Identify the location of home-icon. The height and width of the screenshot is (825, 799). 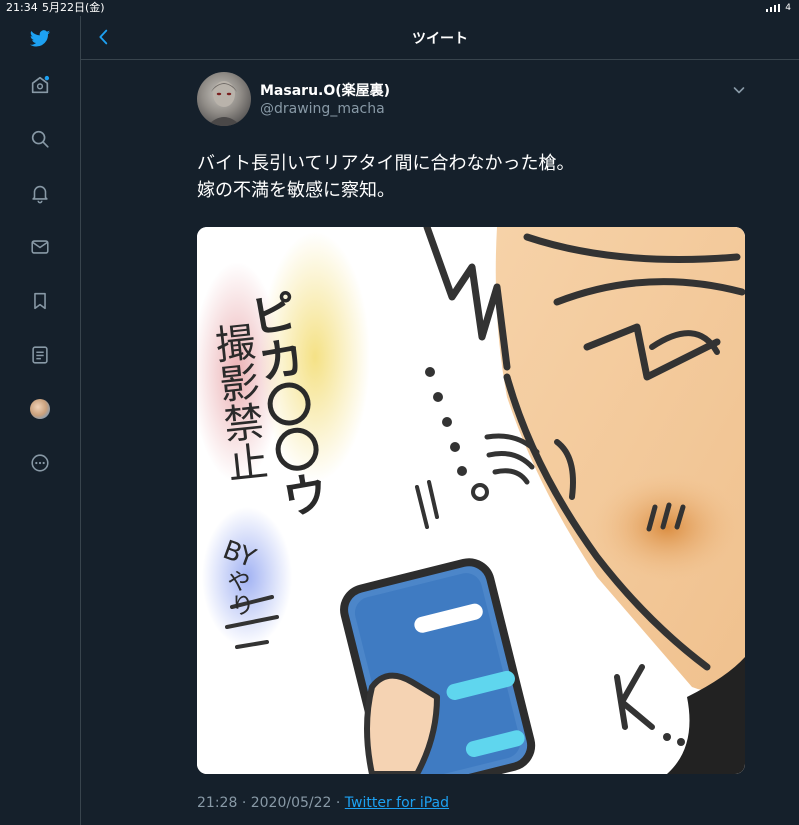
(40, 85).